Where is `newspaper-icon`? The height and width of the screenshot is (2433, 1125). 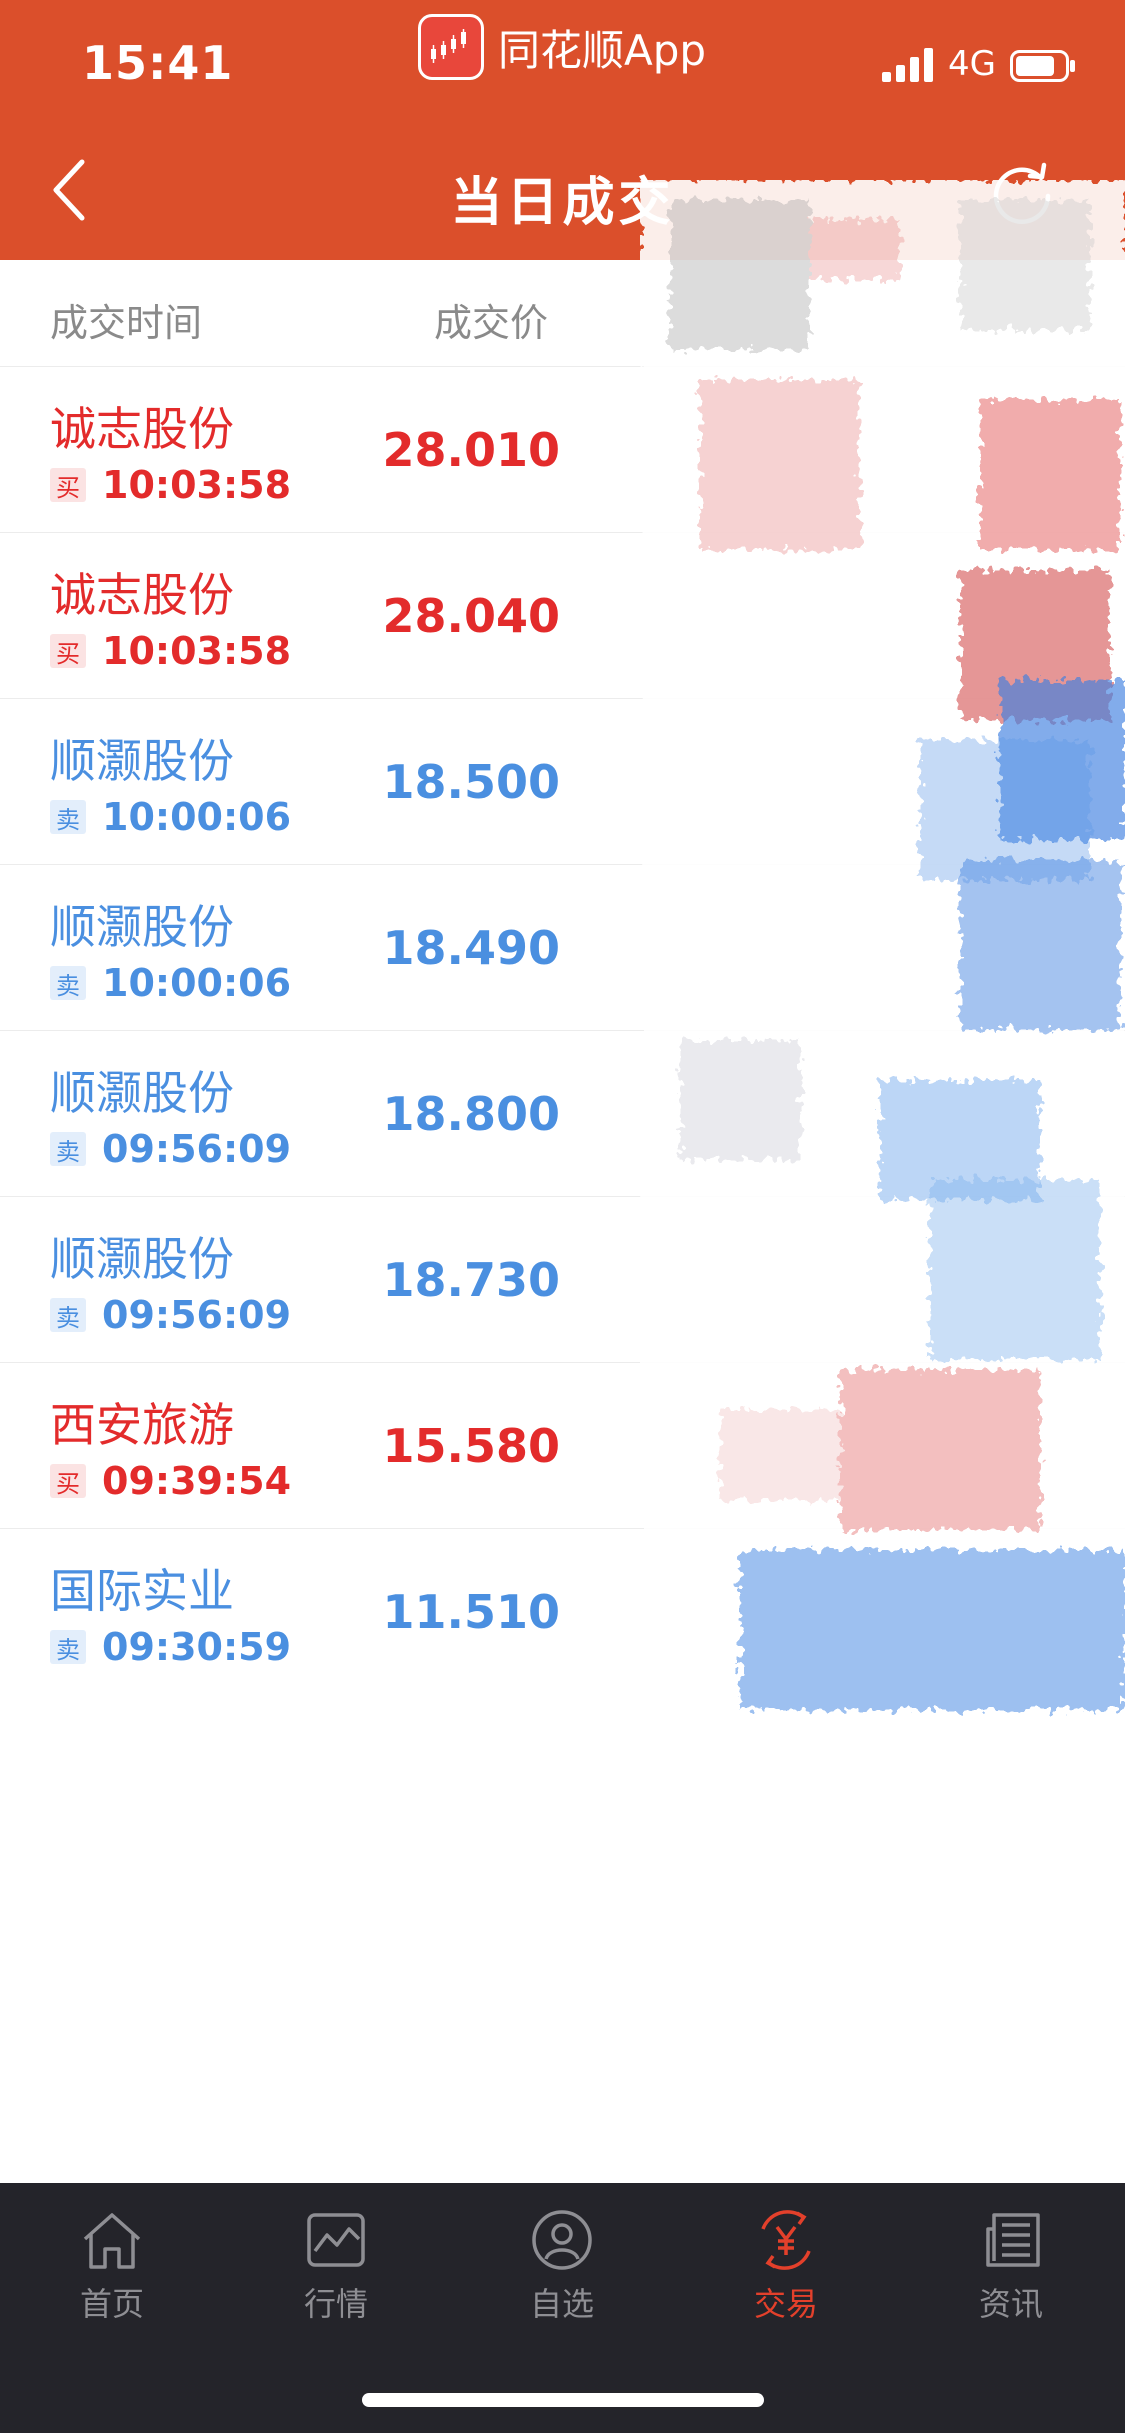
newspaper-icon is located at coordinates (1013, 2240).